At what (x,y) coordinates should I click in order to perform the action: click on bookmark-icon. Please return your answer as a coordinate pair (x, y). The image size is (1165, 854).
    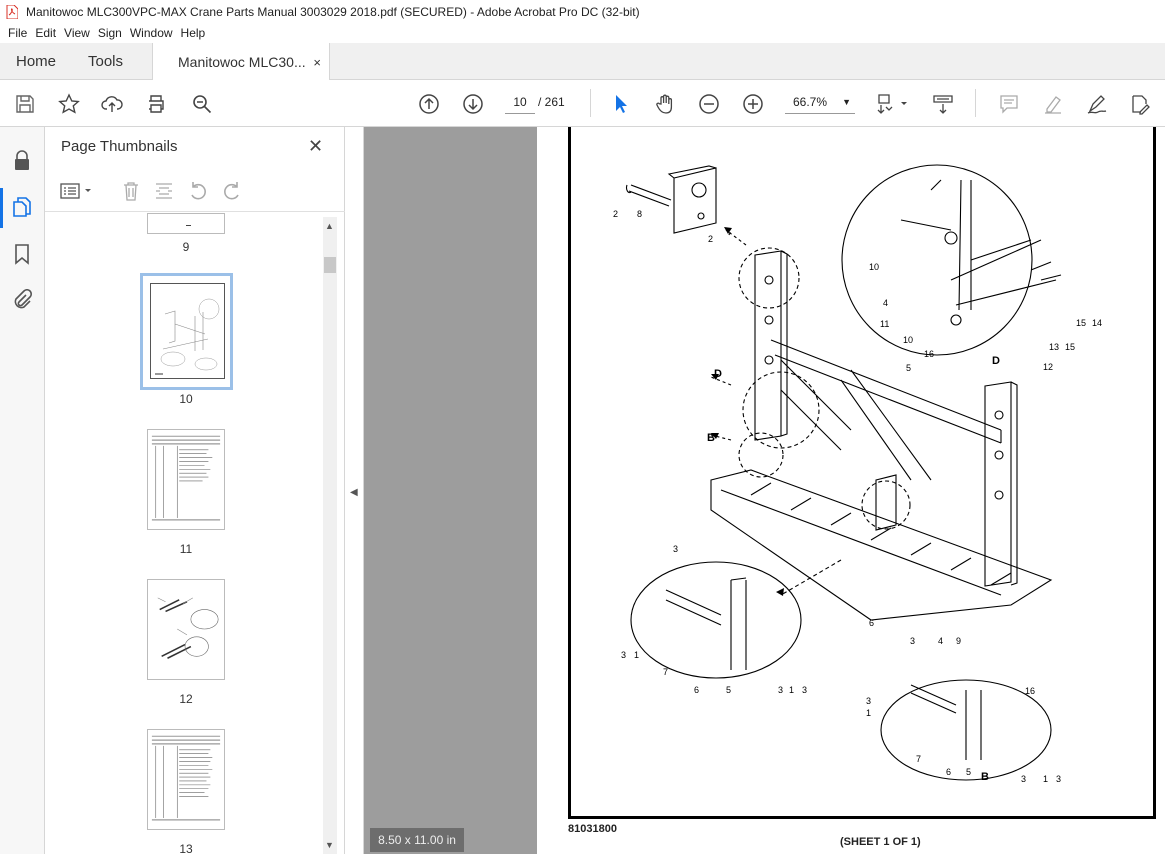
    Looking at the image, I should click on (22, 254).